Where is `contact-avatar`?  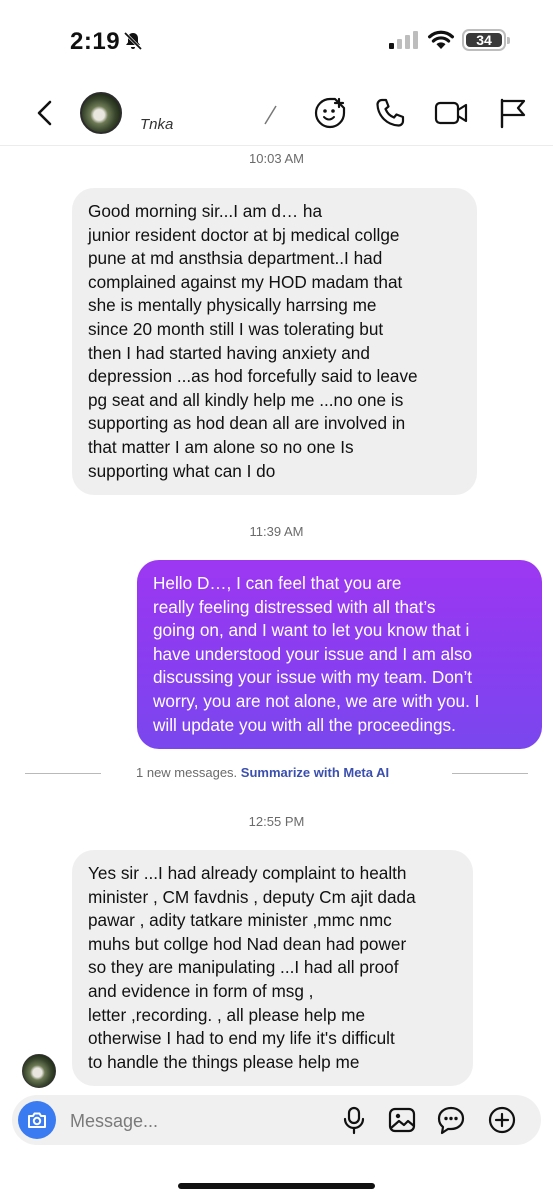
contact-avatar is located at coordinates (101, 113).